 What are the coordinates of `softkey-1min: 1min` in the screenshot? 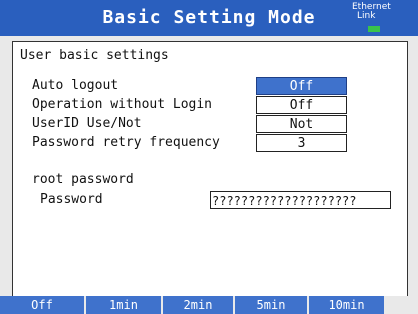 It's located at (123, 305).